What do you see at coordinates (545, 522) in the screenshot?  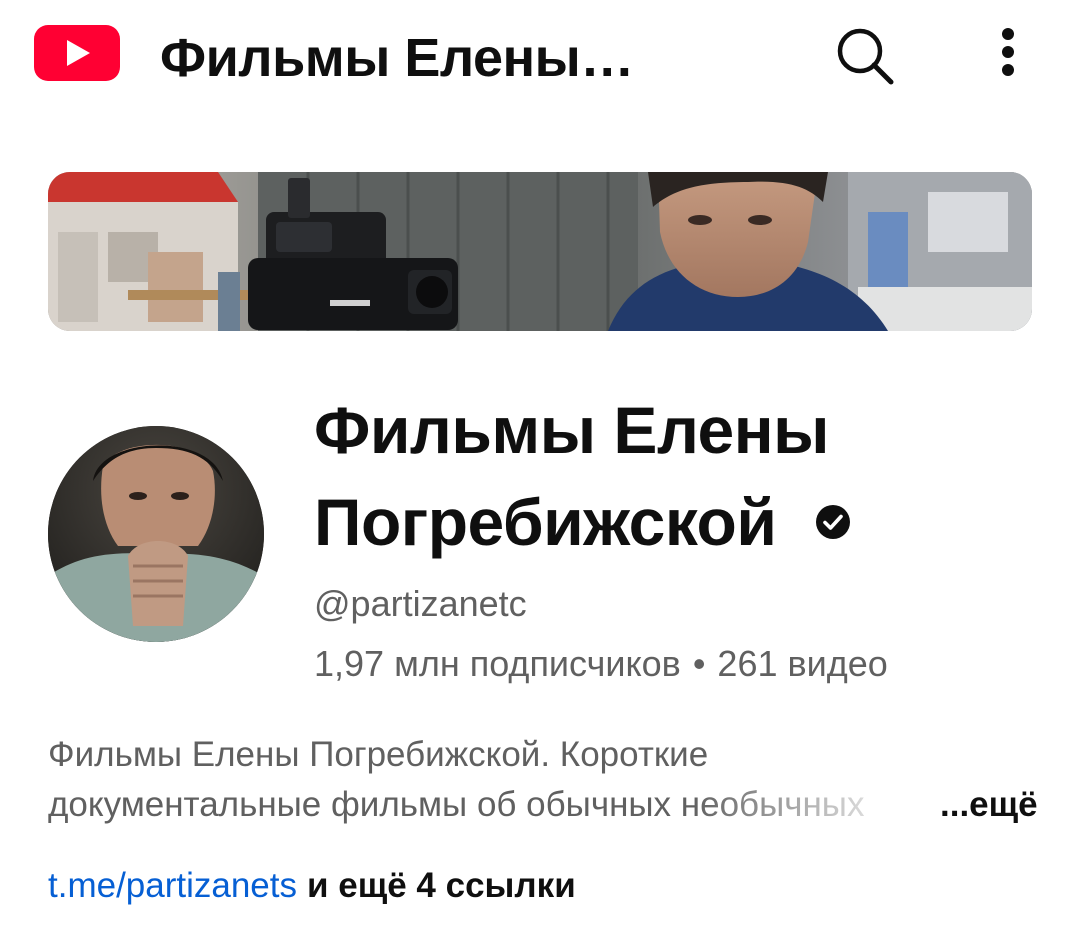 I see `channel-name-line-2: Погребижской` at bounding box center [545, 522].